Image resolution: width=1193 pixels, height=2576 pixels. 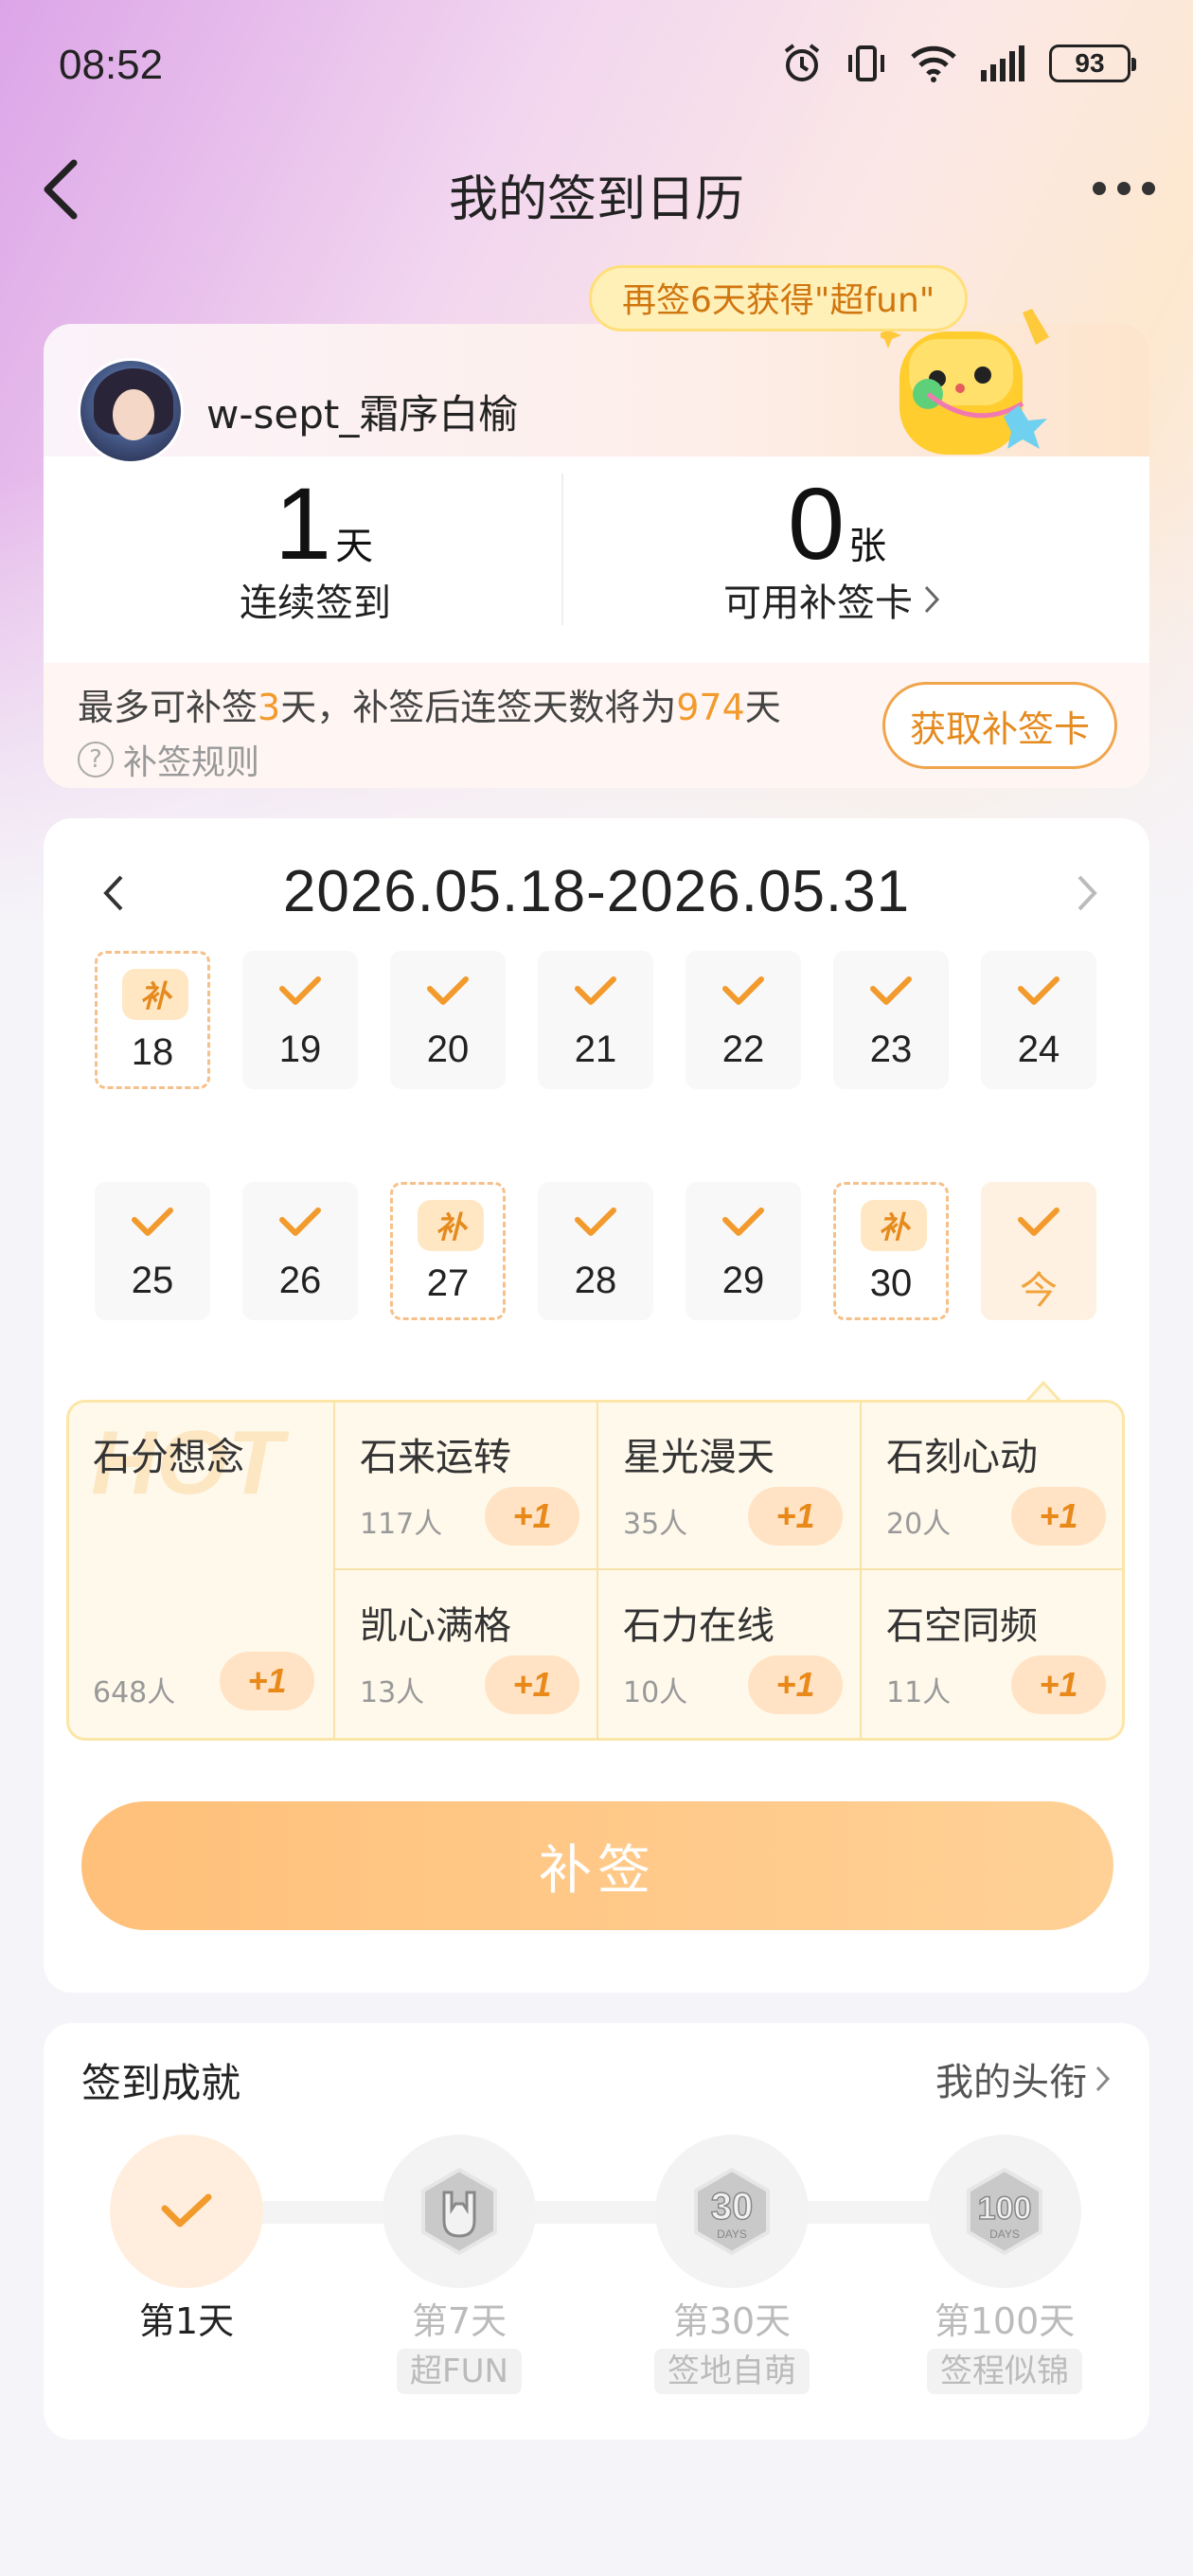 What do you see at coordinates (448, 1049) in the screenshot?
I see `day-number: 20` at bounding box center [448, 1049].